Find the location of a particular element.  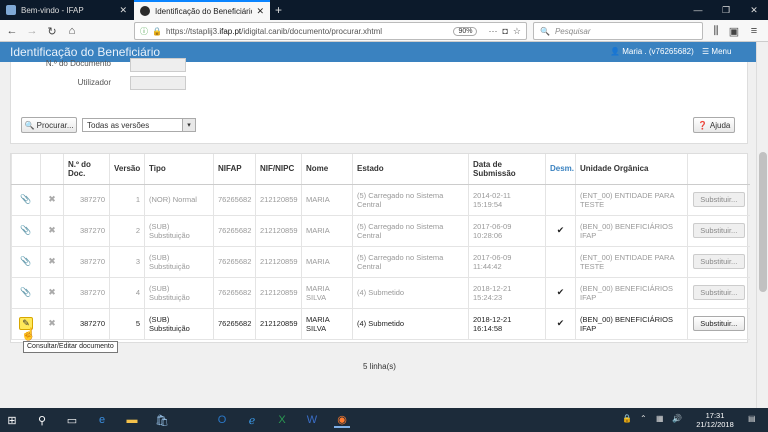

reload-icon: ↻ is located at coordinates (52, 31).